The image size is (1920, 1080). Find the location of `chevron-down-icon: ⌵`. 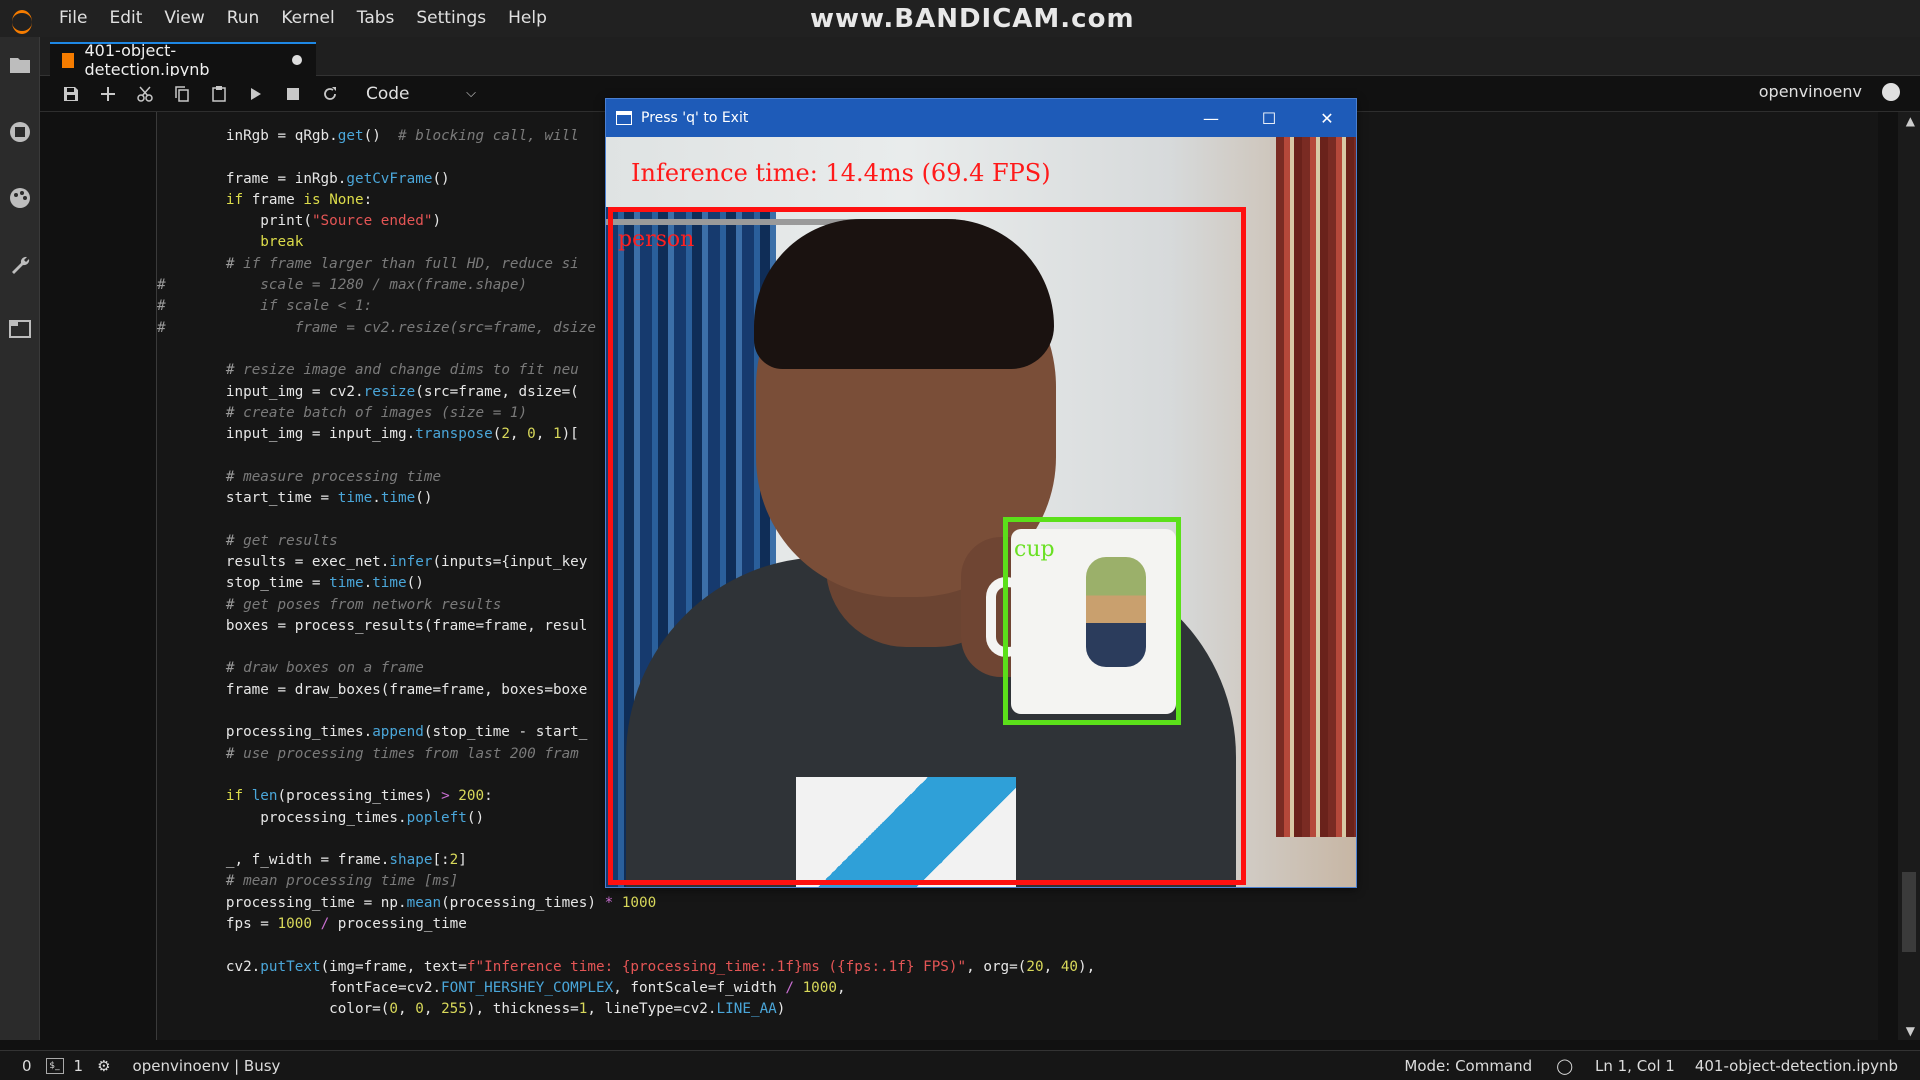

chevron-down-icon: ⌵ is located at coordinates (471, 93).